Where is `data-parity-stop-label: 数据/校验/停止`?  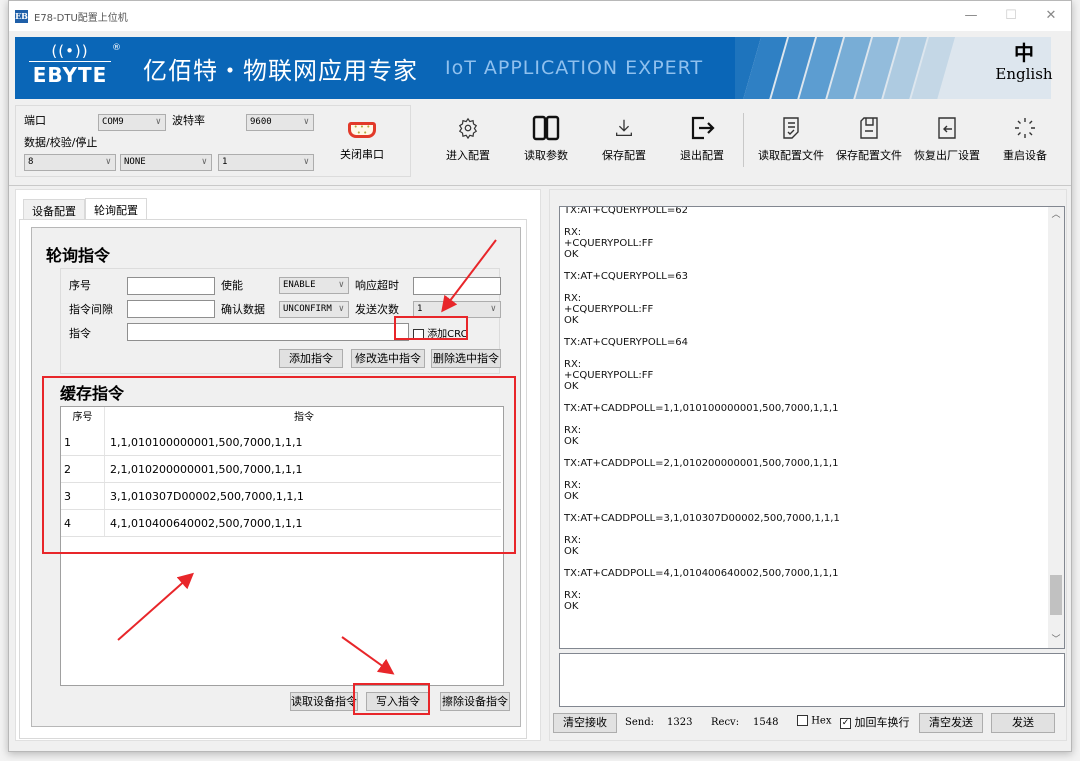
data-parity-stop-label: 数据/校验/停止 is located at coordinates (61, 142).